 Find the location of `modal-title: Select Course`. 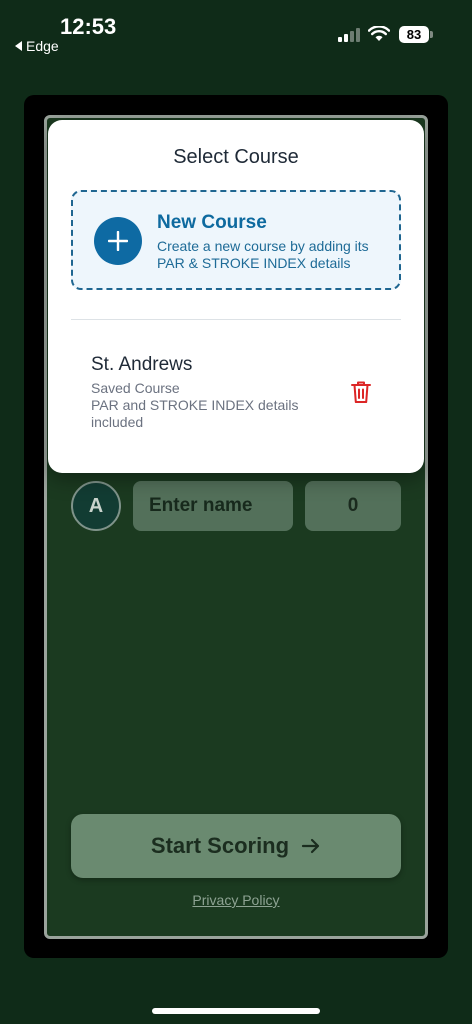

modal-title: Select Course is located at coordinates (236, 157).